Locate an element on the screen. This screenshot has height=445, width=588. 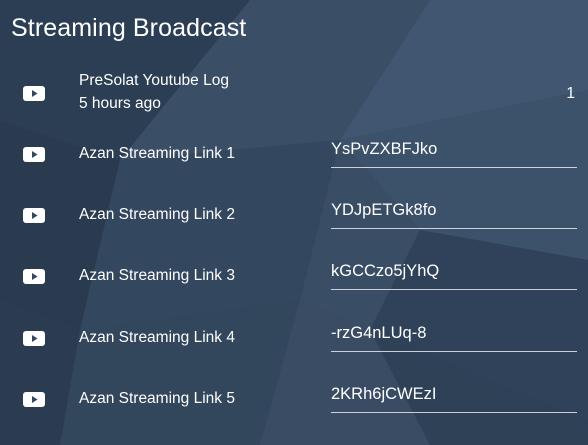
streaming-link-value-3: kGCCzo5jYhQ is located at coordinates (385, 271).